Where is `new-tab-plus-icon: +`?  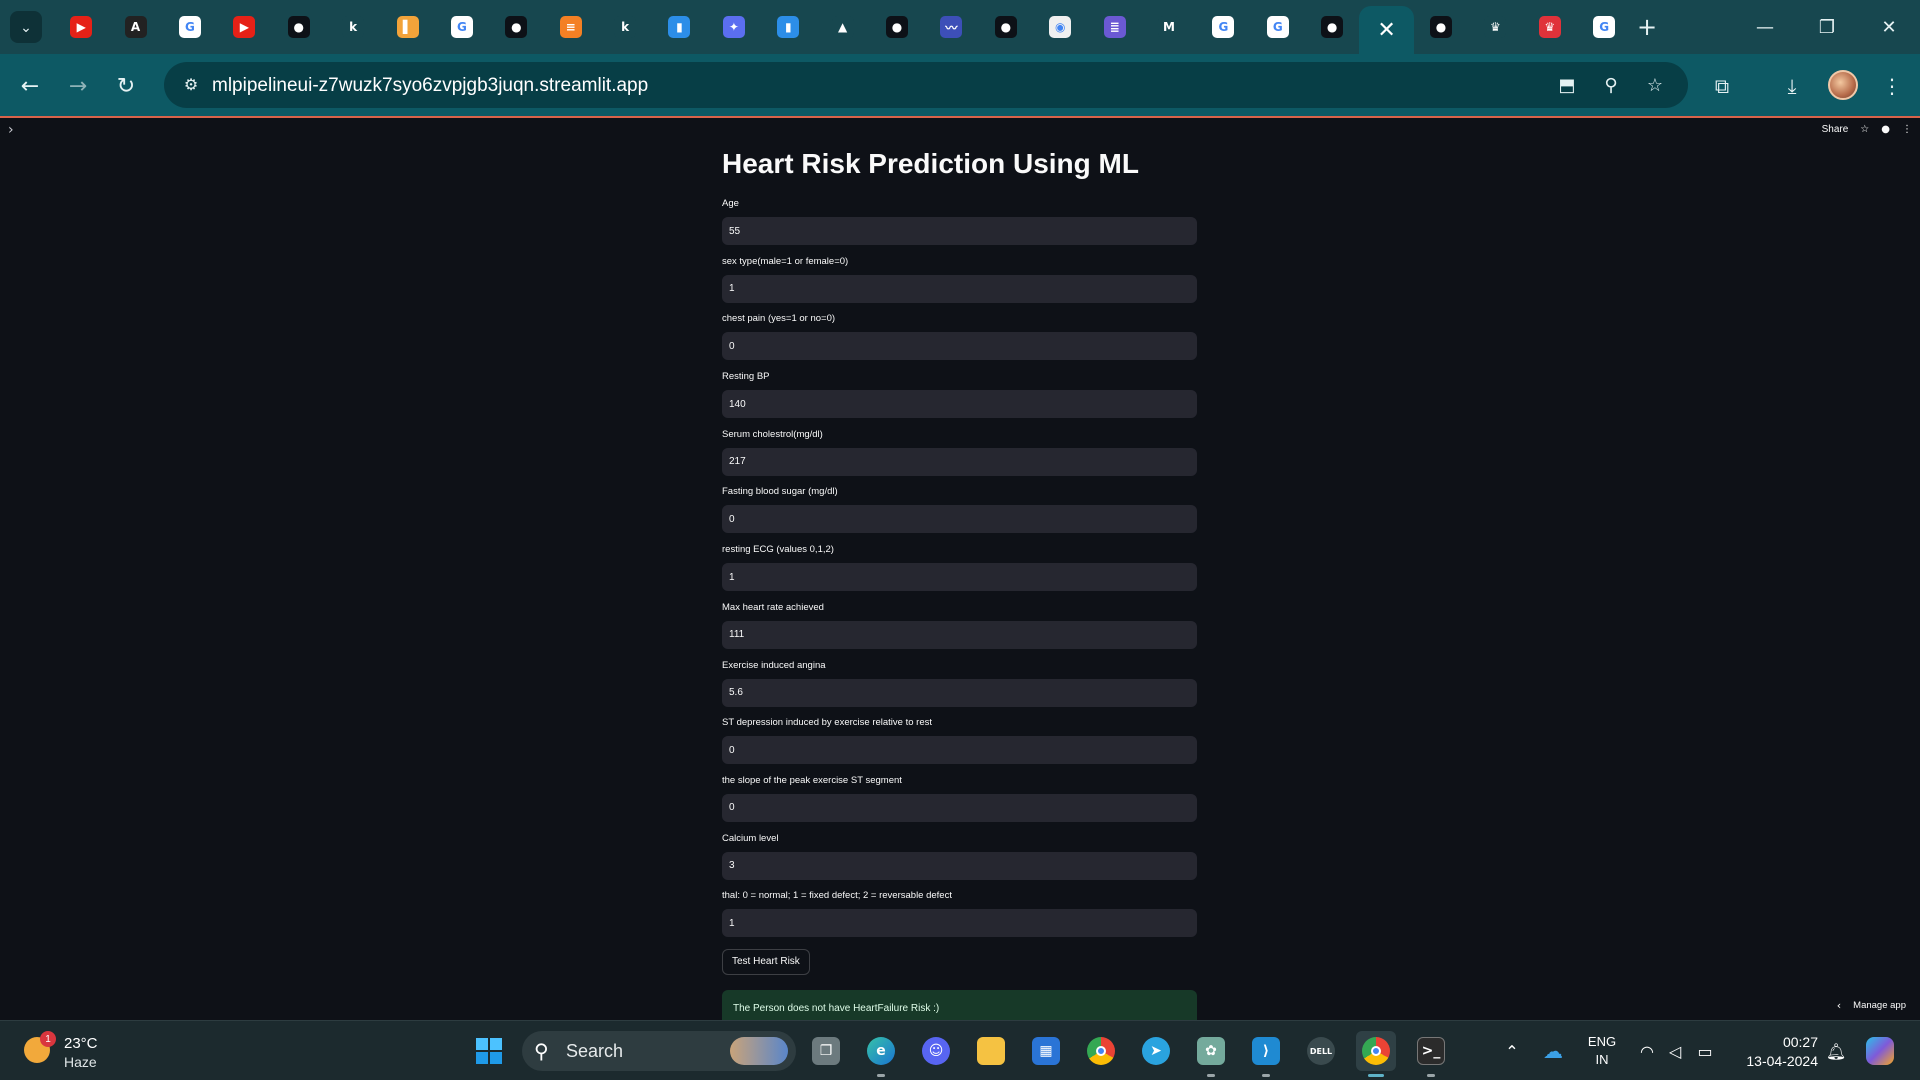 new-tab-plus-icon: + is located at coordinates (1647, 27).